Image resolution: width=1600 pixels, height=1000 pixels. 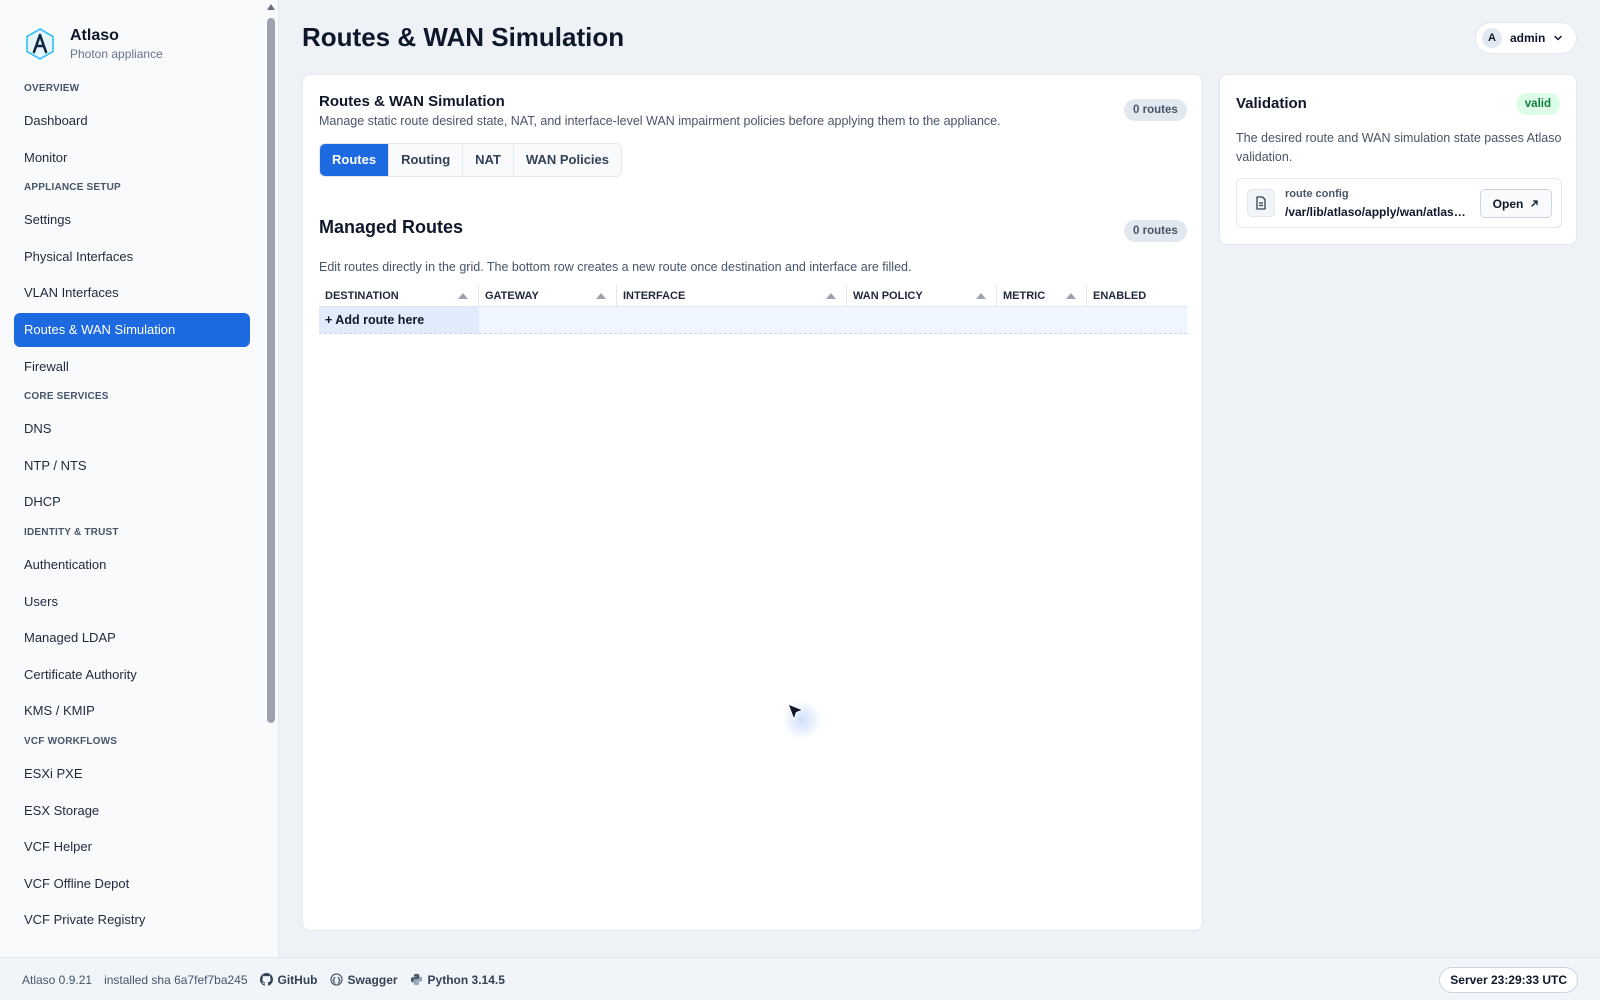 I want to click on sidebar-item-routes-wan-simulation: Routes & WAN Simulation, so click(x=132, y=329).